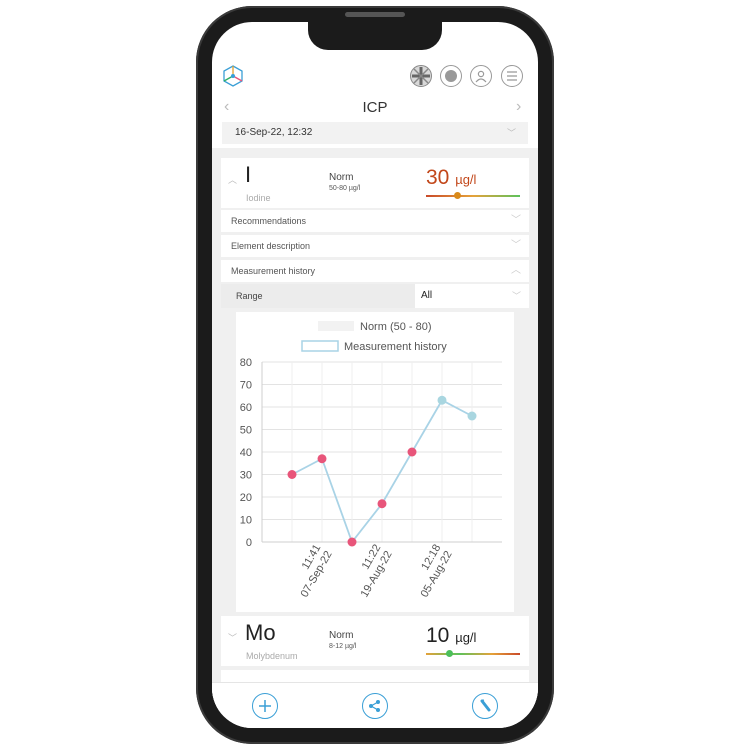 The image size is (750, 750). Describe the element at coordinates (512, 76) in the screenshot. I see `menu-icon` at that location.